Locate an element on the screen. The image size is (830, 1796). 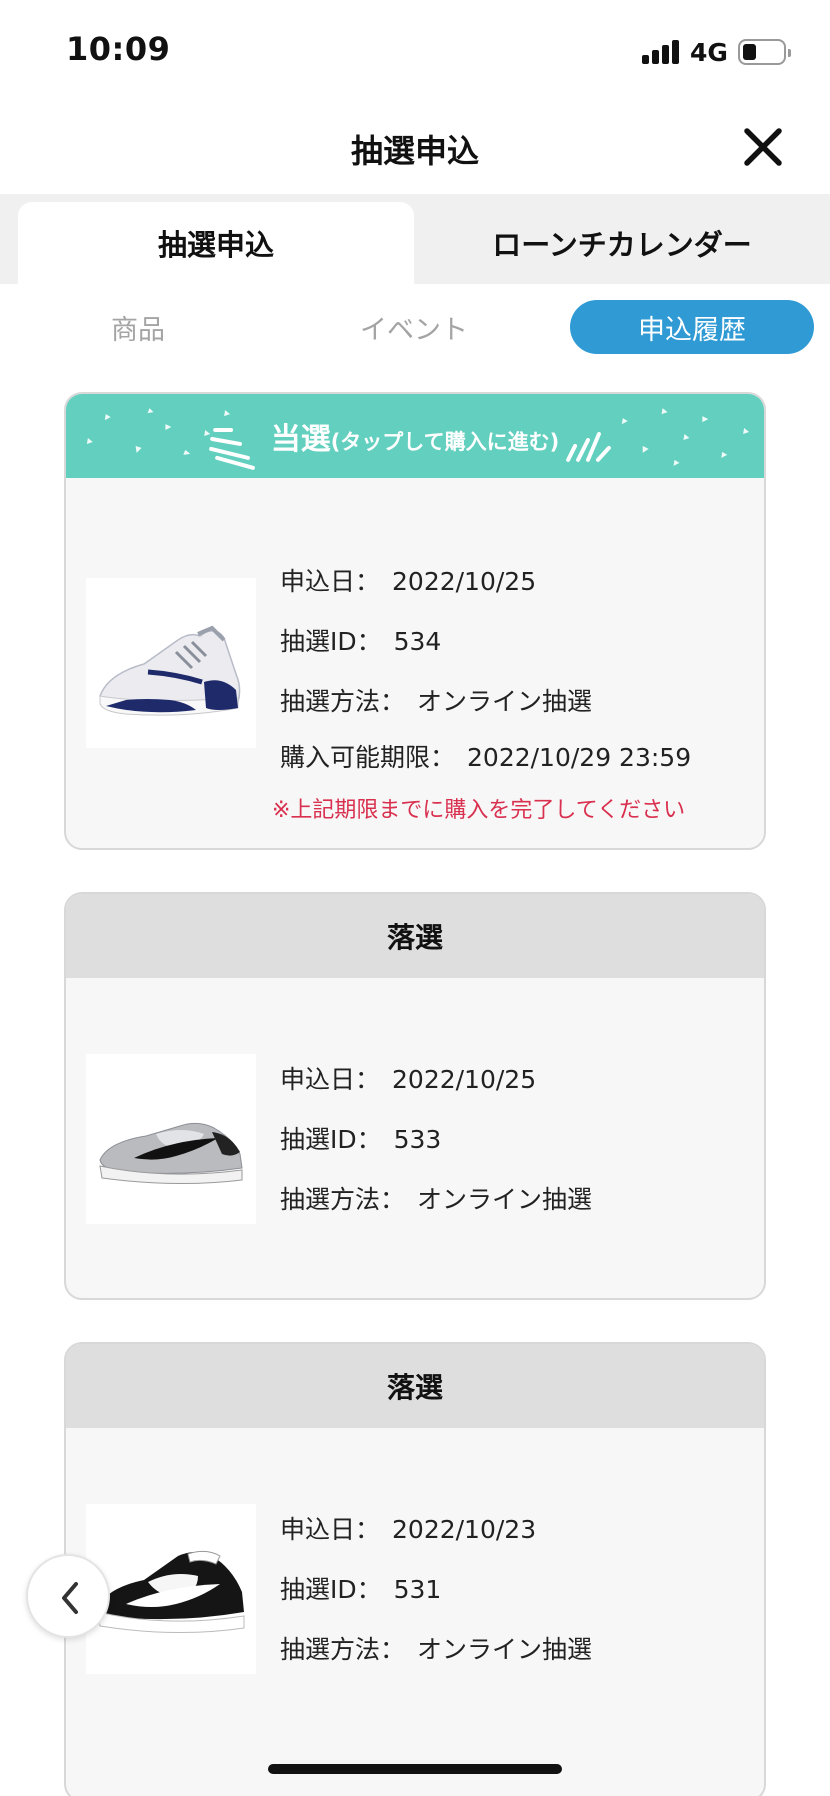
chevron-left-icon is located at coordinates (70, 1598).